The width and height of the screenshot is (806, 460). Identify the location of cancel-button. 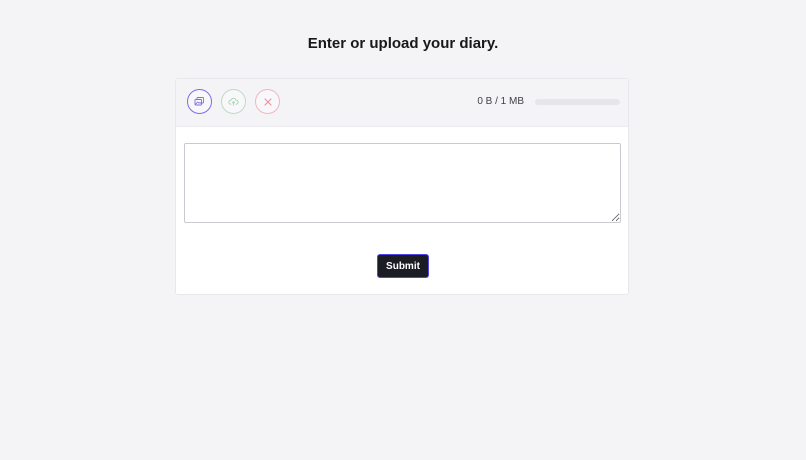
(267, 101).